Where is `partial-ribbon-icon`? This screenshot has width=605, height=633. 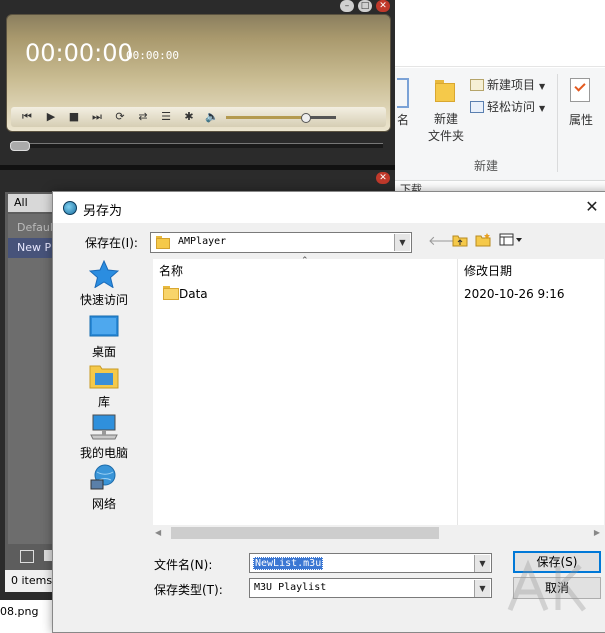
partial-ribbon-icon is located at coordinates (403, 93).